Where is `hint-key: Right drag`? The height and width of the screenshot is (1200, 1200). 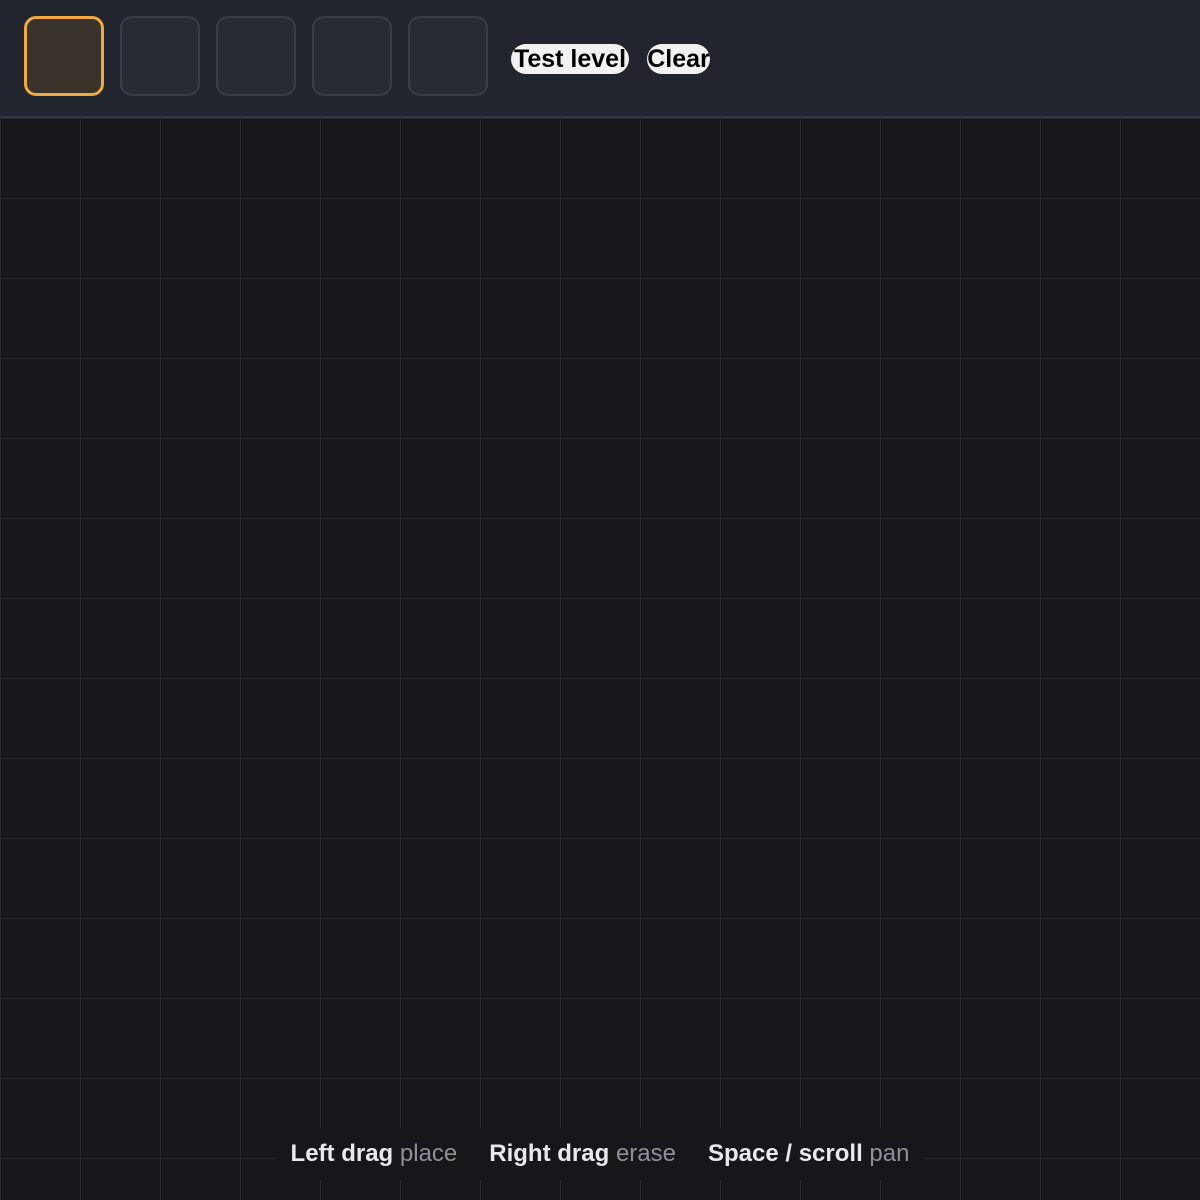
hint-key: Right drag is located at coordinates (549, 1153).